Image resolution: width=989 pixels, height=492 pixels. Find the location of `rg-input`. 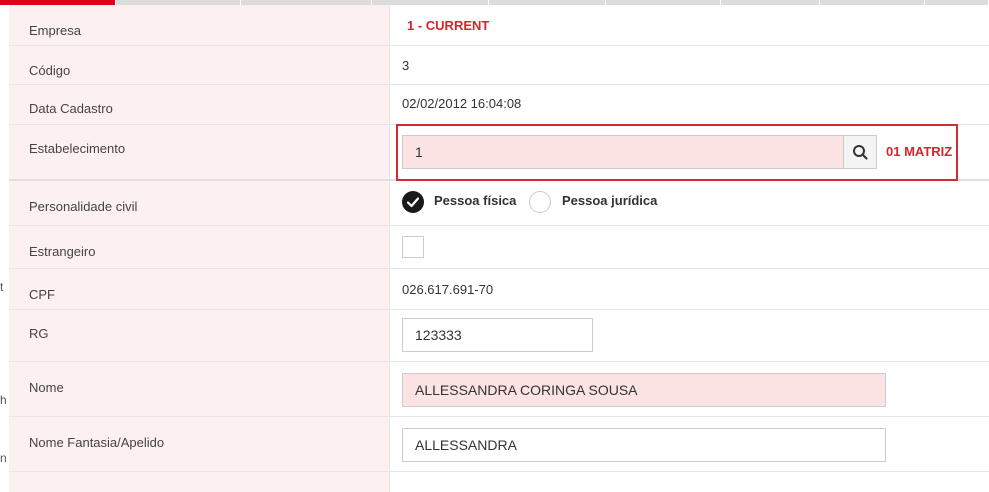

rg-input is located at coordinates (497, 335).